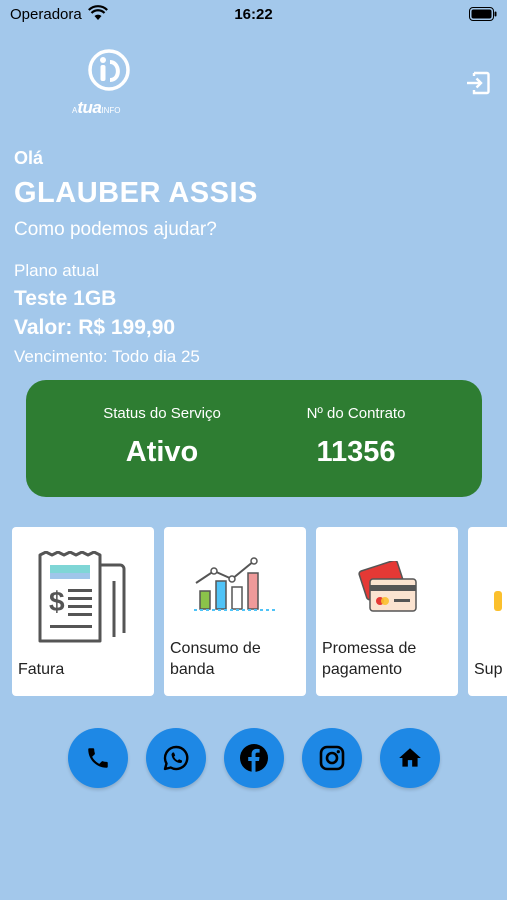 This screenshot has height=900, width=507. I want to click on facebook-button, so click(254, 758).